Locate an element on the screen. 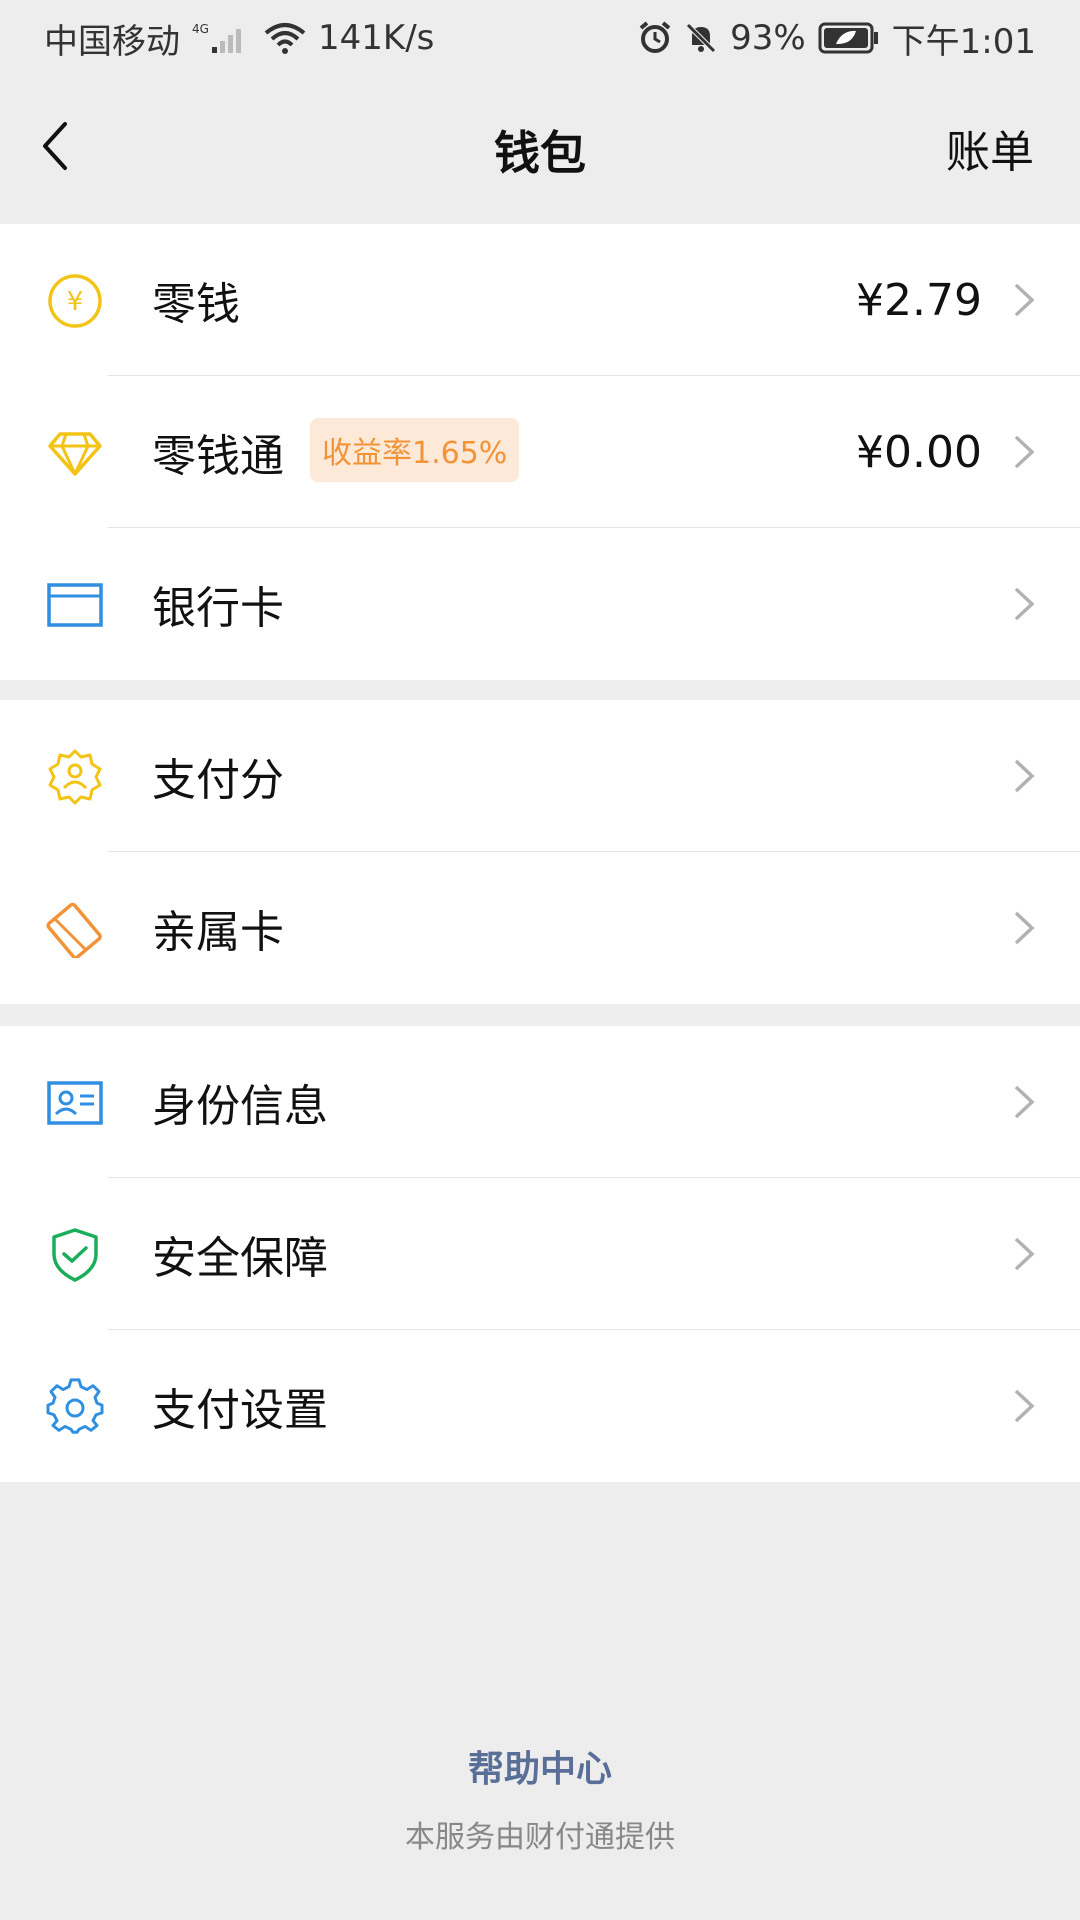  list-item-change: ¥ 零钱 ¥2.79 is located at coordinates (540, 300).